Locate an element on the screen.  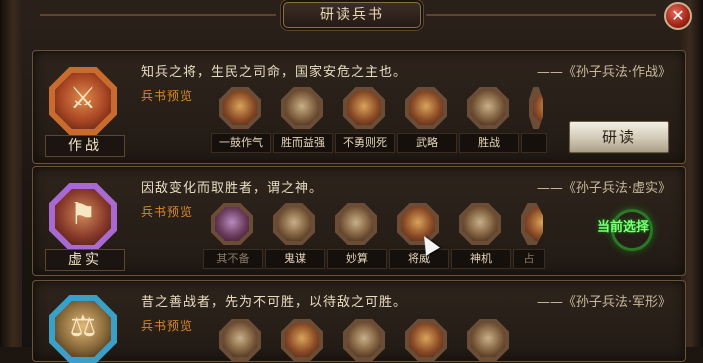
study-button: 研读 is located at coordinates (619, 137).